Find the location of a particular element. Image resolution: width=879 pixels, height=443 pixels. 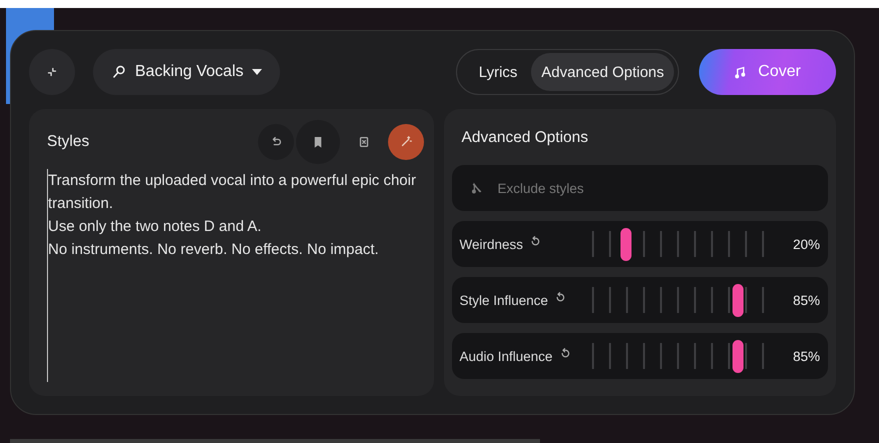

scroll-bar is located at coordinates (275, 441).